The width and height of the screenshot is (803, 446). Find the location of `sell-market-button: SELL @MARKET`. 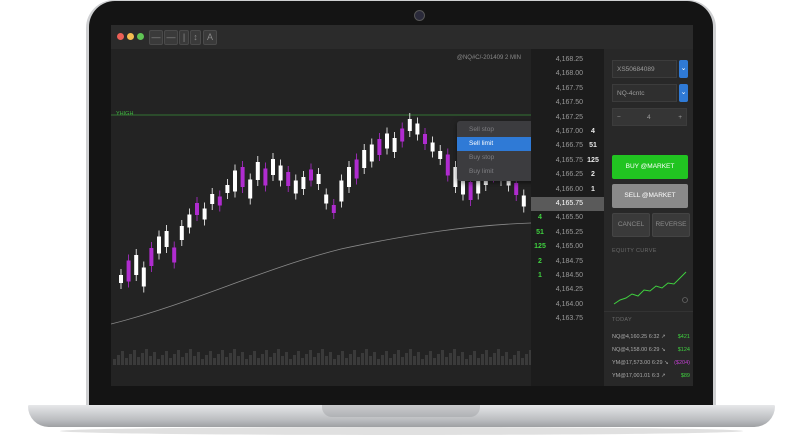

sell-market-button: SELL @MARKET is located at coordinates (650, 196).